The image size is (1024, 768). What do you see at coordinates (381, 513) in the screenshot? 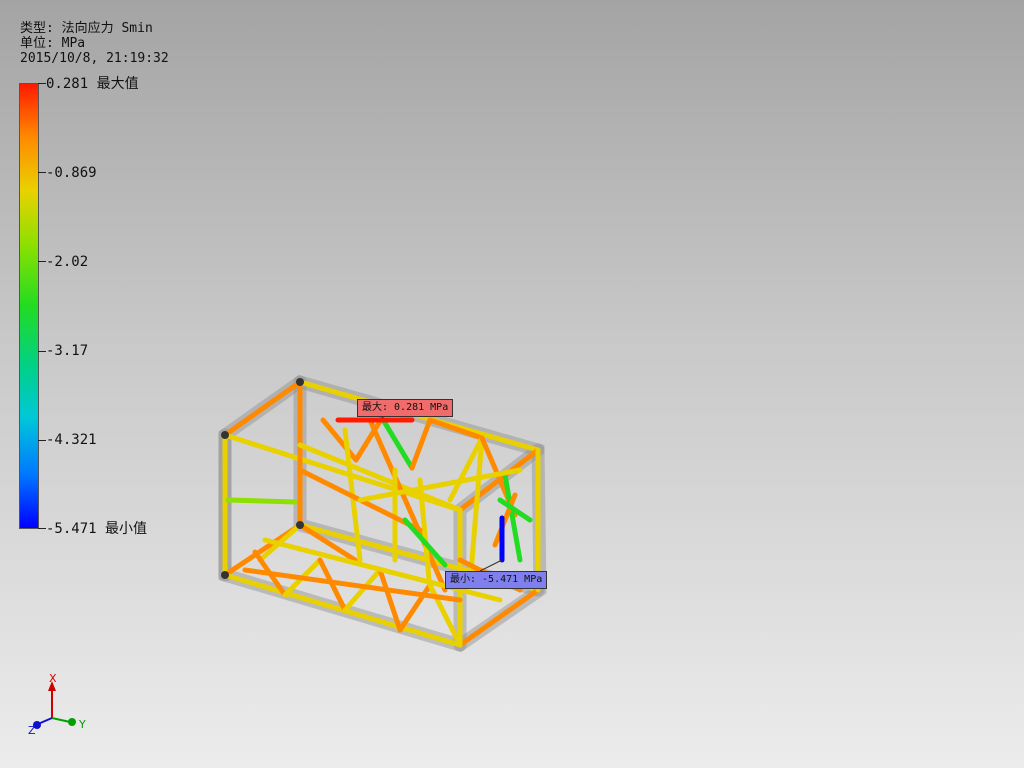
I see `frame-members` at bounding box center [381, 513].